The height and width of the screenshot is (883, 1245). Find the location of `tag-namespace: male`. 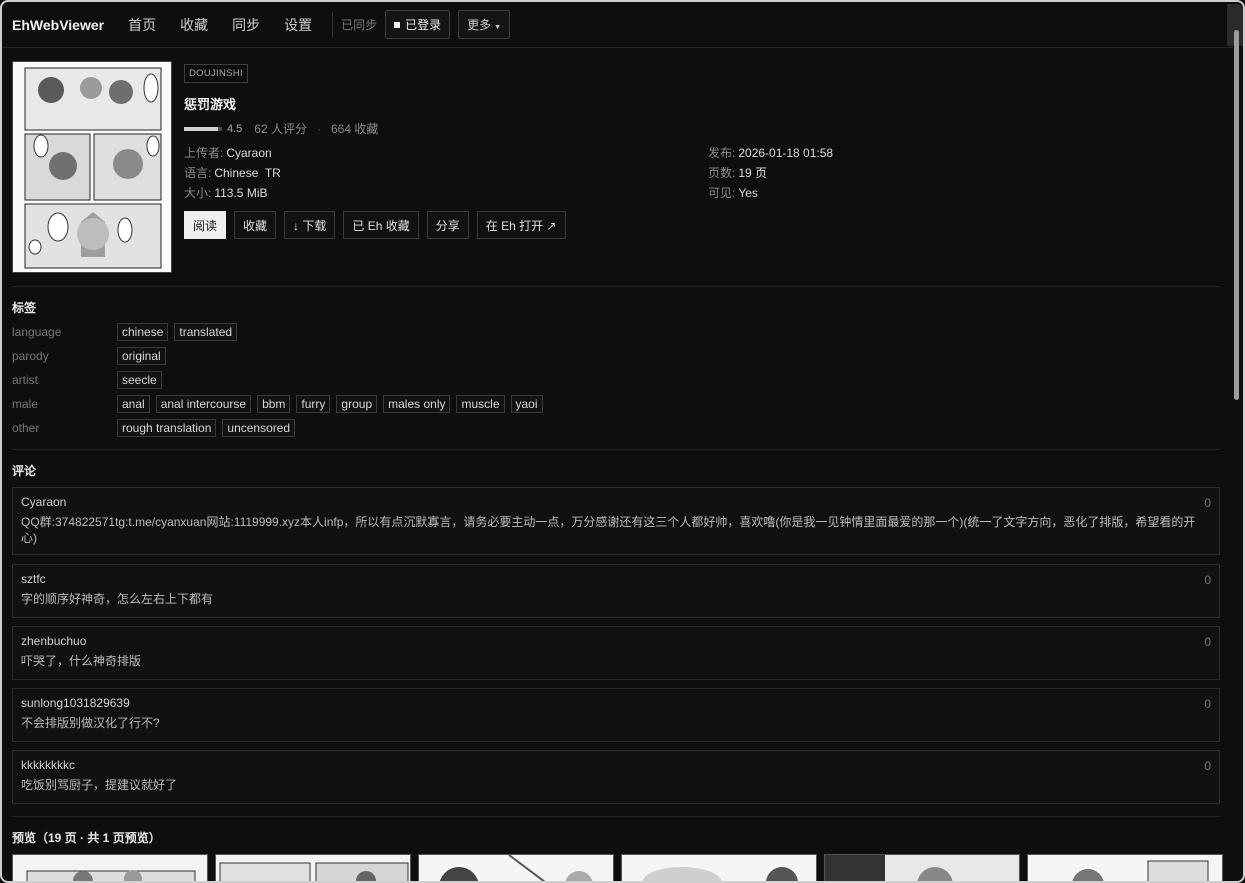

tag-namespace: male is located at coordinates (25, 404).